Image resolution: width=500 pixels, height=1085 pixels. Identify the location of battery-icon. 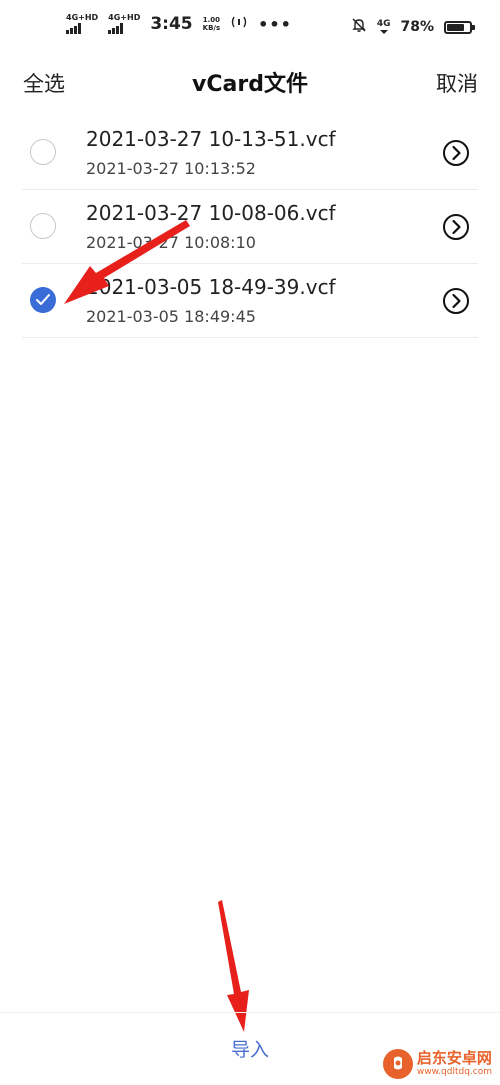
(459, 27).